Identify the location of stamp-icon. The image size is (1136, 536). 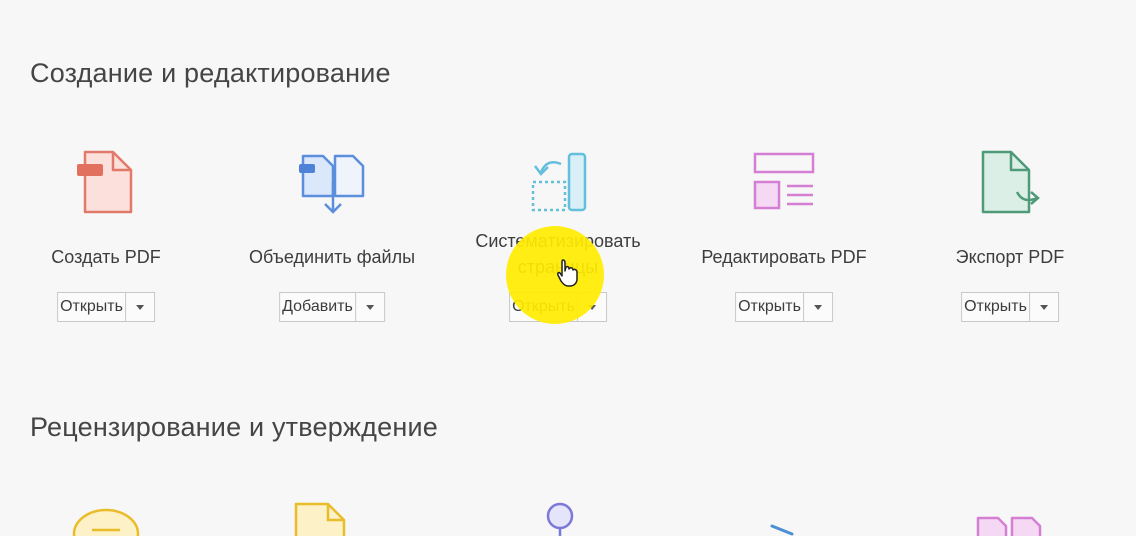
(560, 515).